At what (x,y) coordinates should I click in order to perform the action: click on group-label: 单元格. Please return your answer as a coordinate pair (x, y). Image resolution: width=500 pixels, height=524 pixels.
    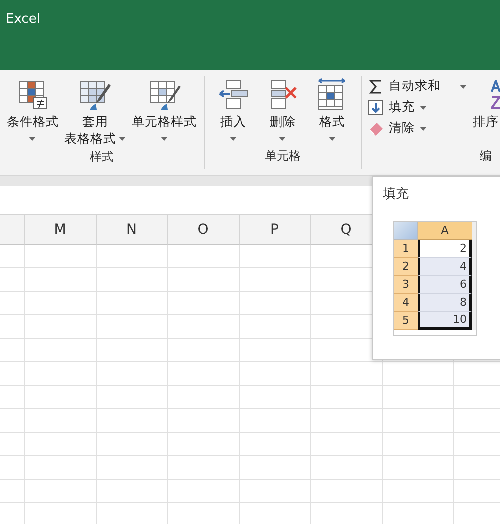
    Looking at the image, I should click on (283, 156).